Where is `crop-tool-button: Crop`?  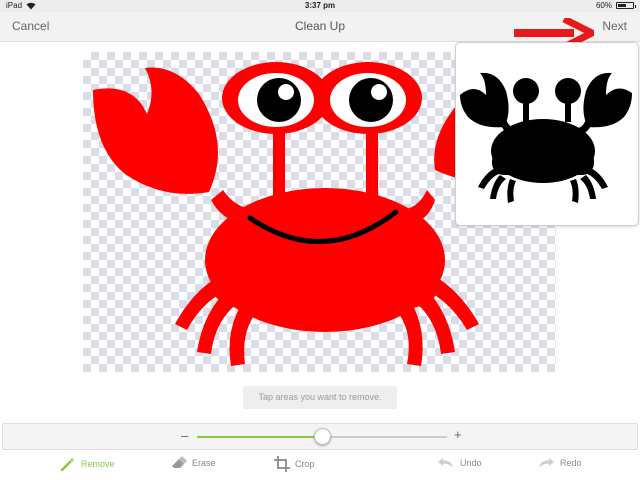 crop-tool-button: Crop is located at coordinates (294, 464).